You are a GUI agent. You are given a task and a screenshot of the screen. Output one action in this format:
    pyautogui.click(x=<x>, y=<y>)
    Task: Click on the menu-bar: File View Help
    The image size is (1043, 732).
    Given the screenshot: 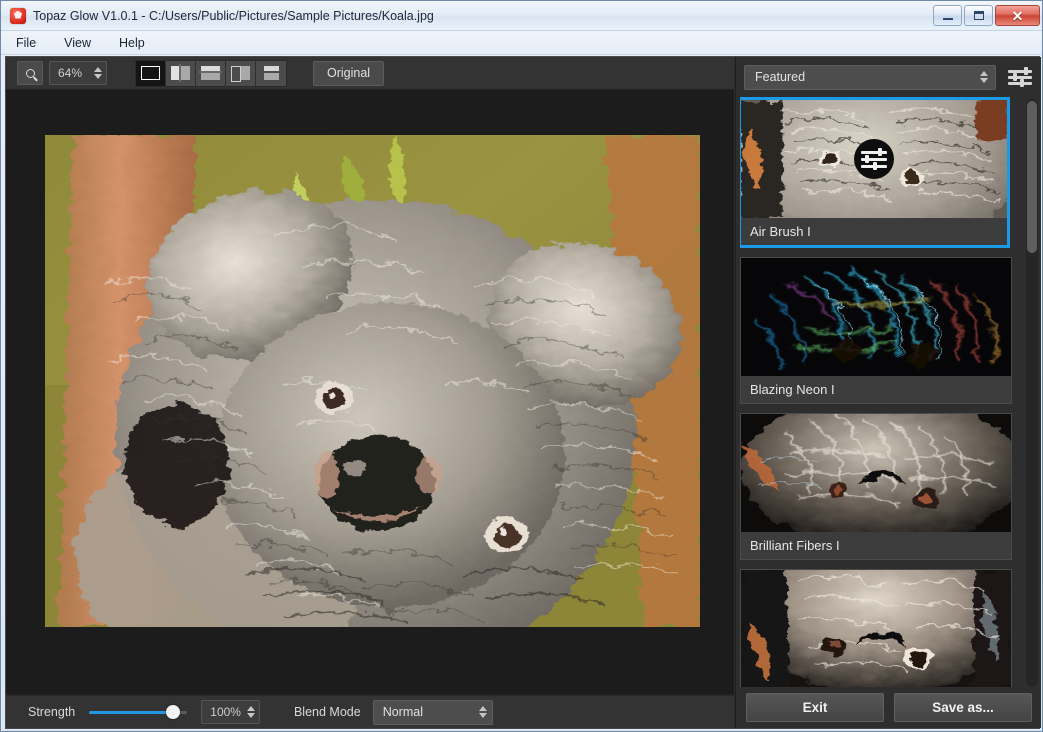 What is the action you would take?
    pyautogui.click(x=521, y=43)
    